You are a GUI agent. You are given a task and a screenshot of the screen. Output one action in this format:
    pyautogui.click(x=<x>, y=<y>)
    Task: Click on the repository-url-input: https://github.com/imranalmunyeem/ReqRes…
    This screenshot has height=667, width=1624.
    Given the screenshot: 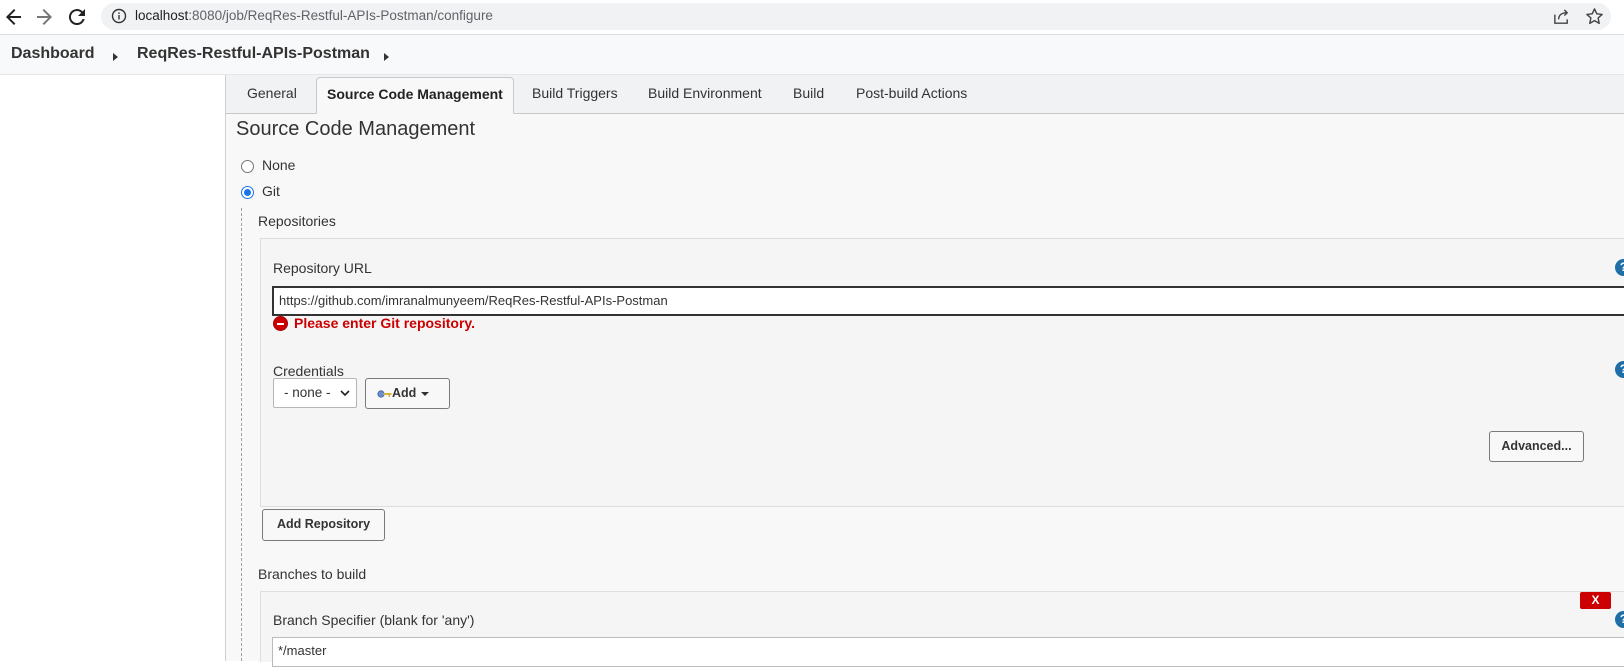 What is the action you would take?
    pyautogui.click(x=948, y=301)
    